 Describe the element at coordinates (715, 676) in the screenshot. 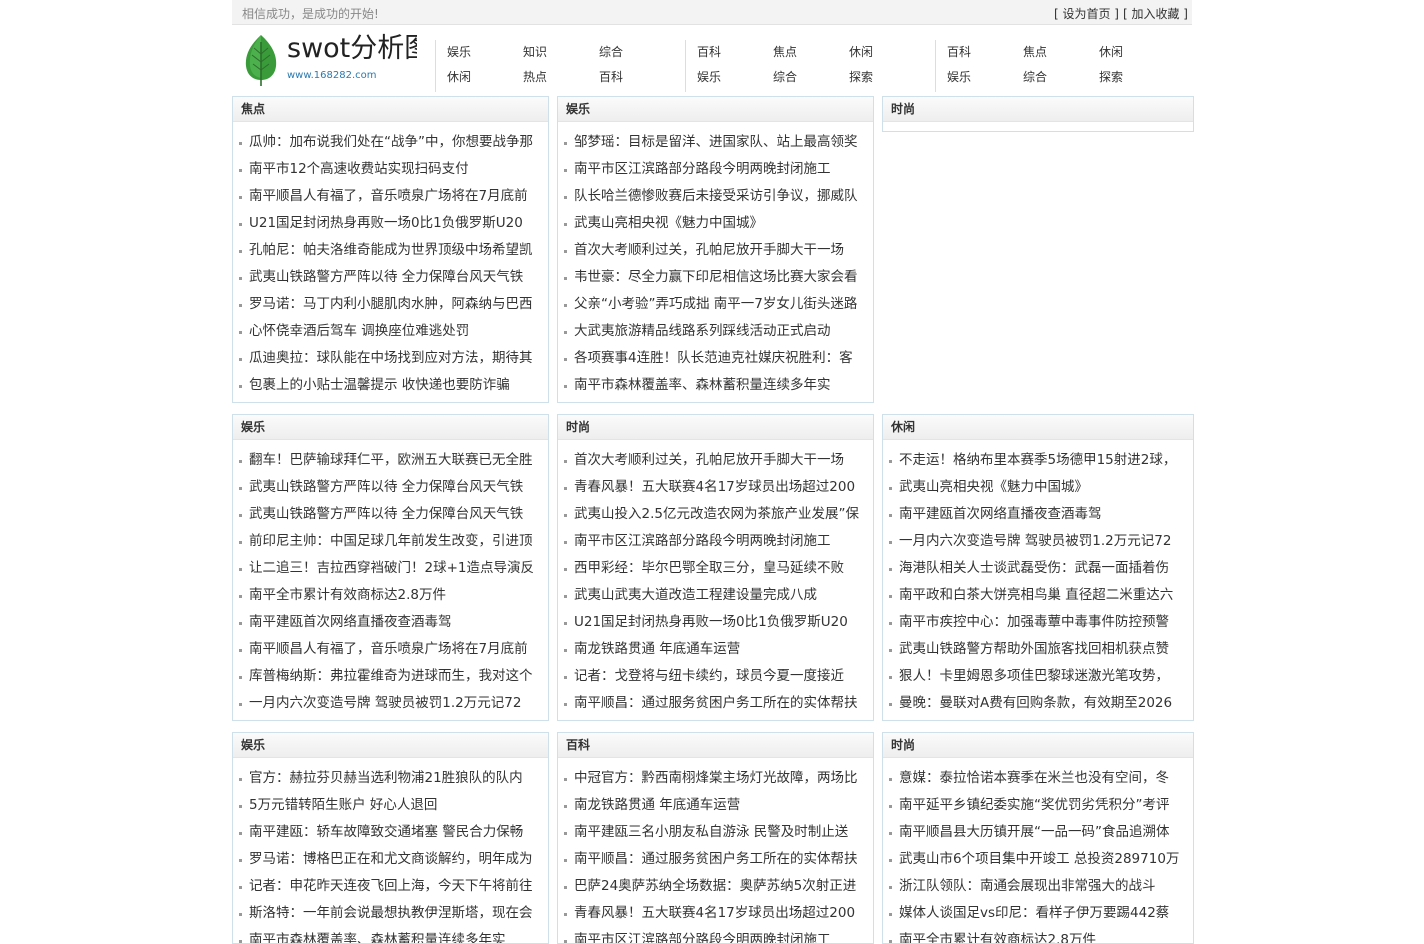

I see `news-item-link: 记者：戈登将与纽卡续约，球员今夏一度接近` at that location.